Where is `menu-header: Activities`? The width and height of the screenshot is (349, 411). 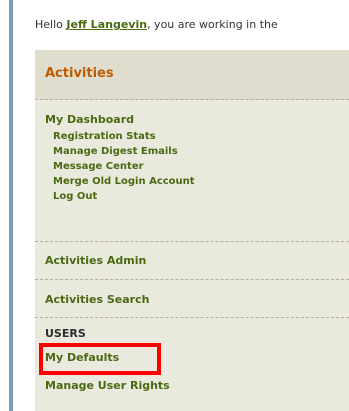
menu-header: Activities is located at coordinates (192, 75).